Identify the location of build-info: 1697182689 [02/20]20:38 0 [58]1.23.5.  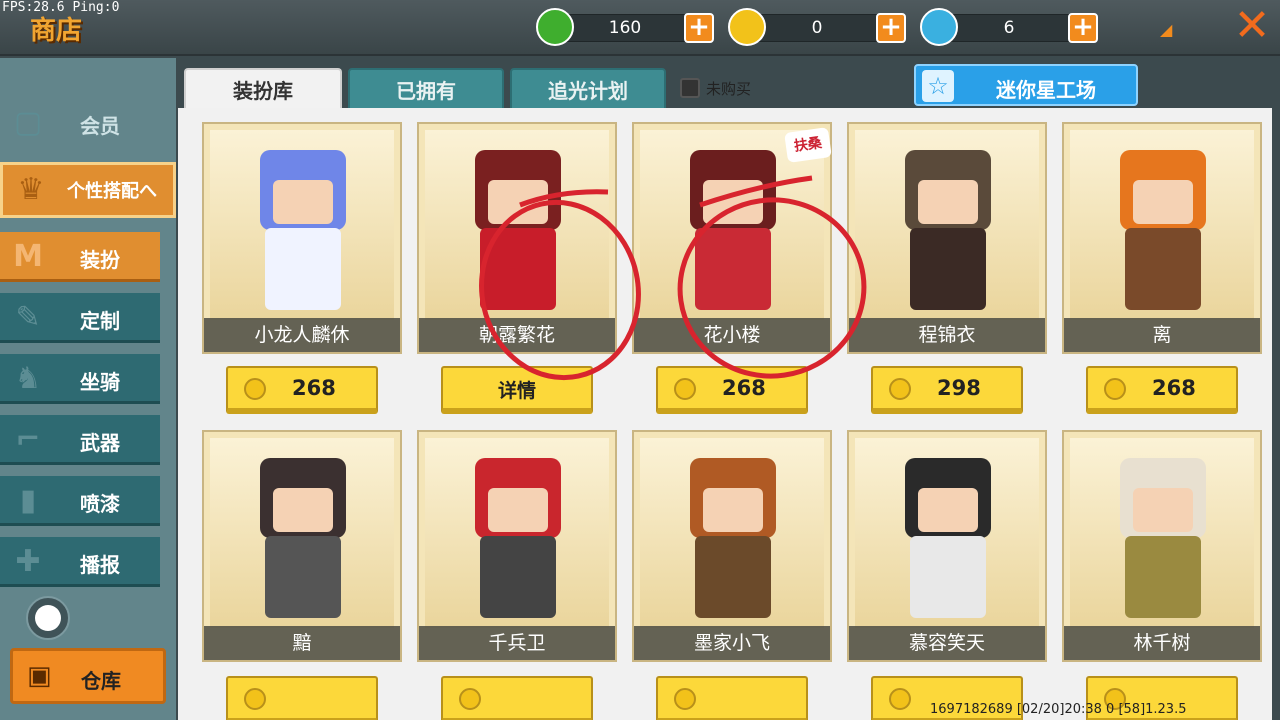
(1058, 709).